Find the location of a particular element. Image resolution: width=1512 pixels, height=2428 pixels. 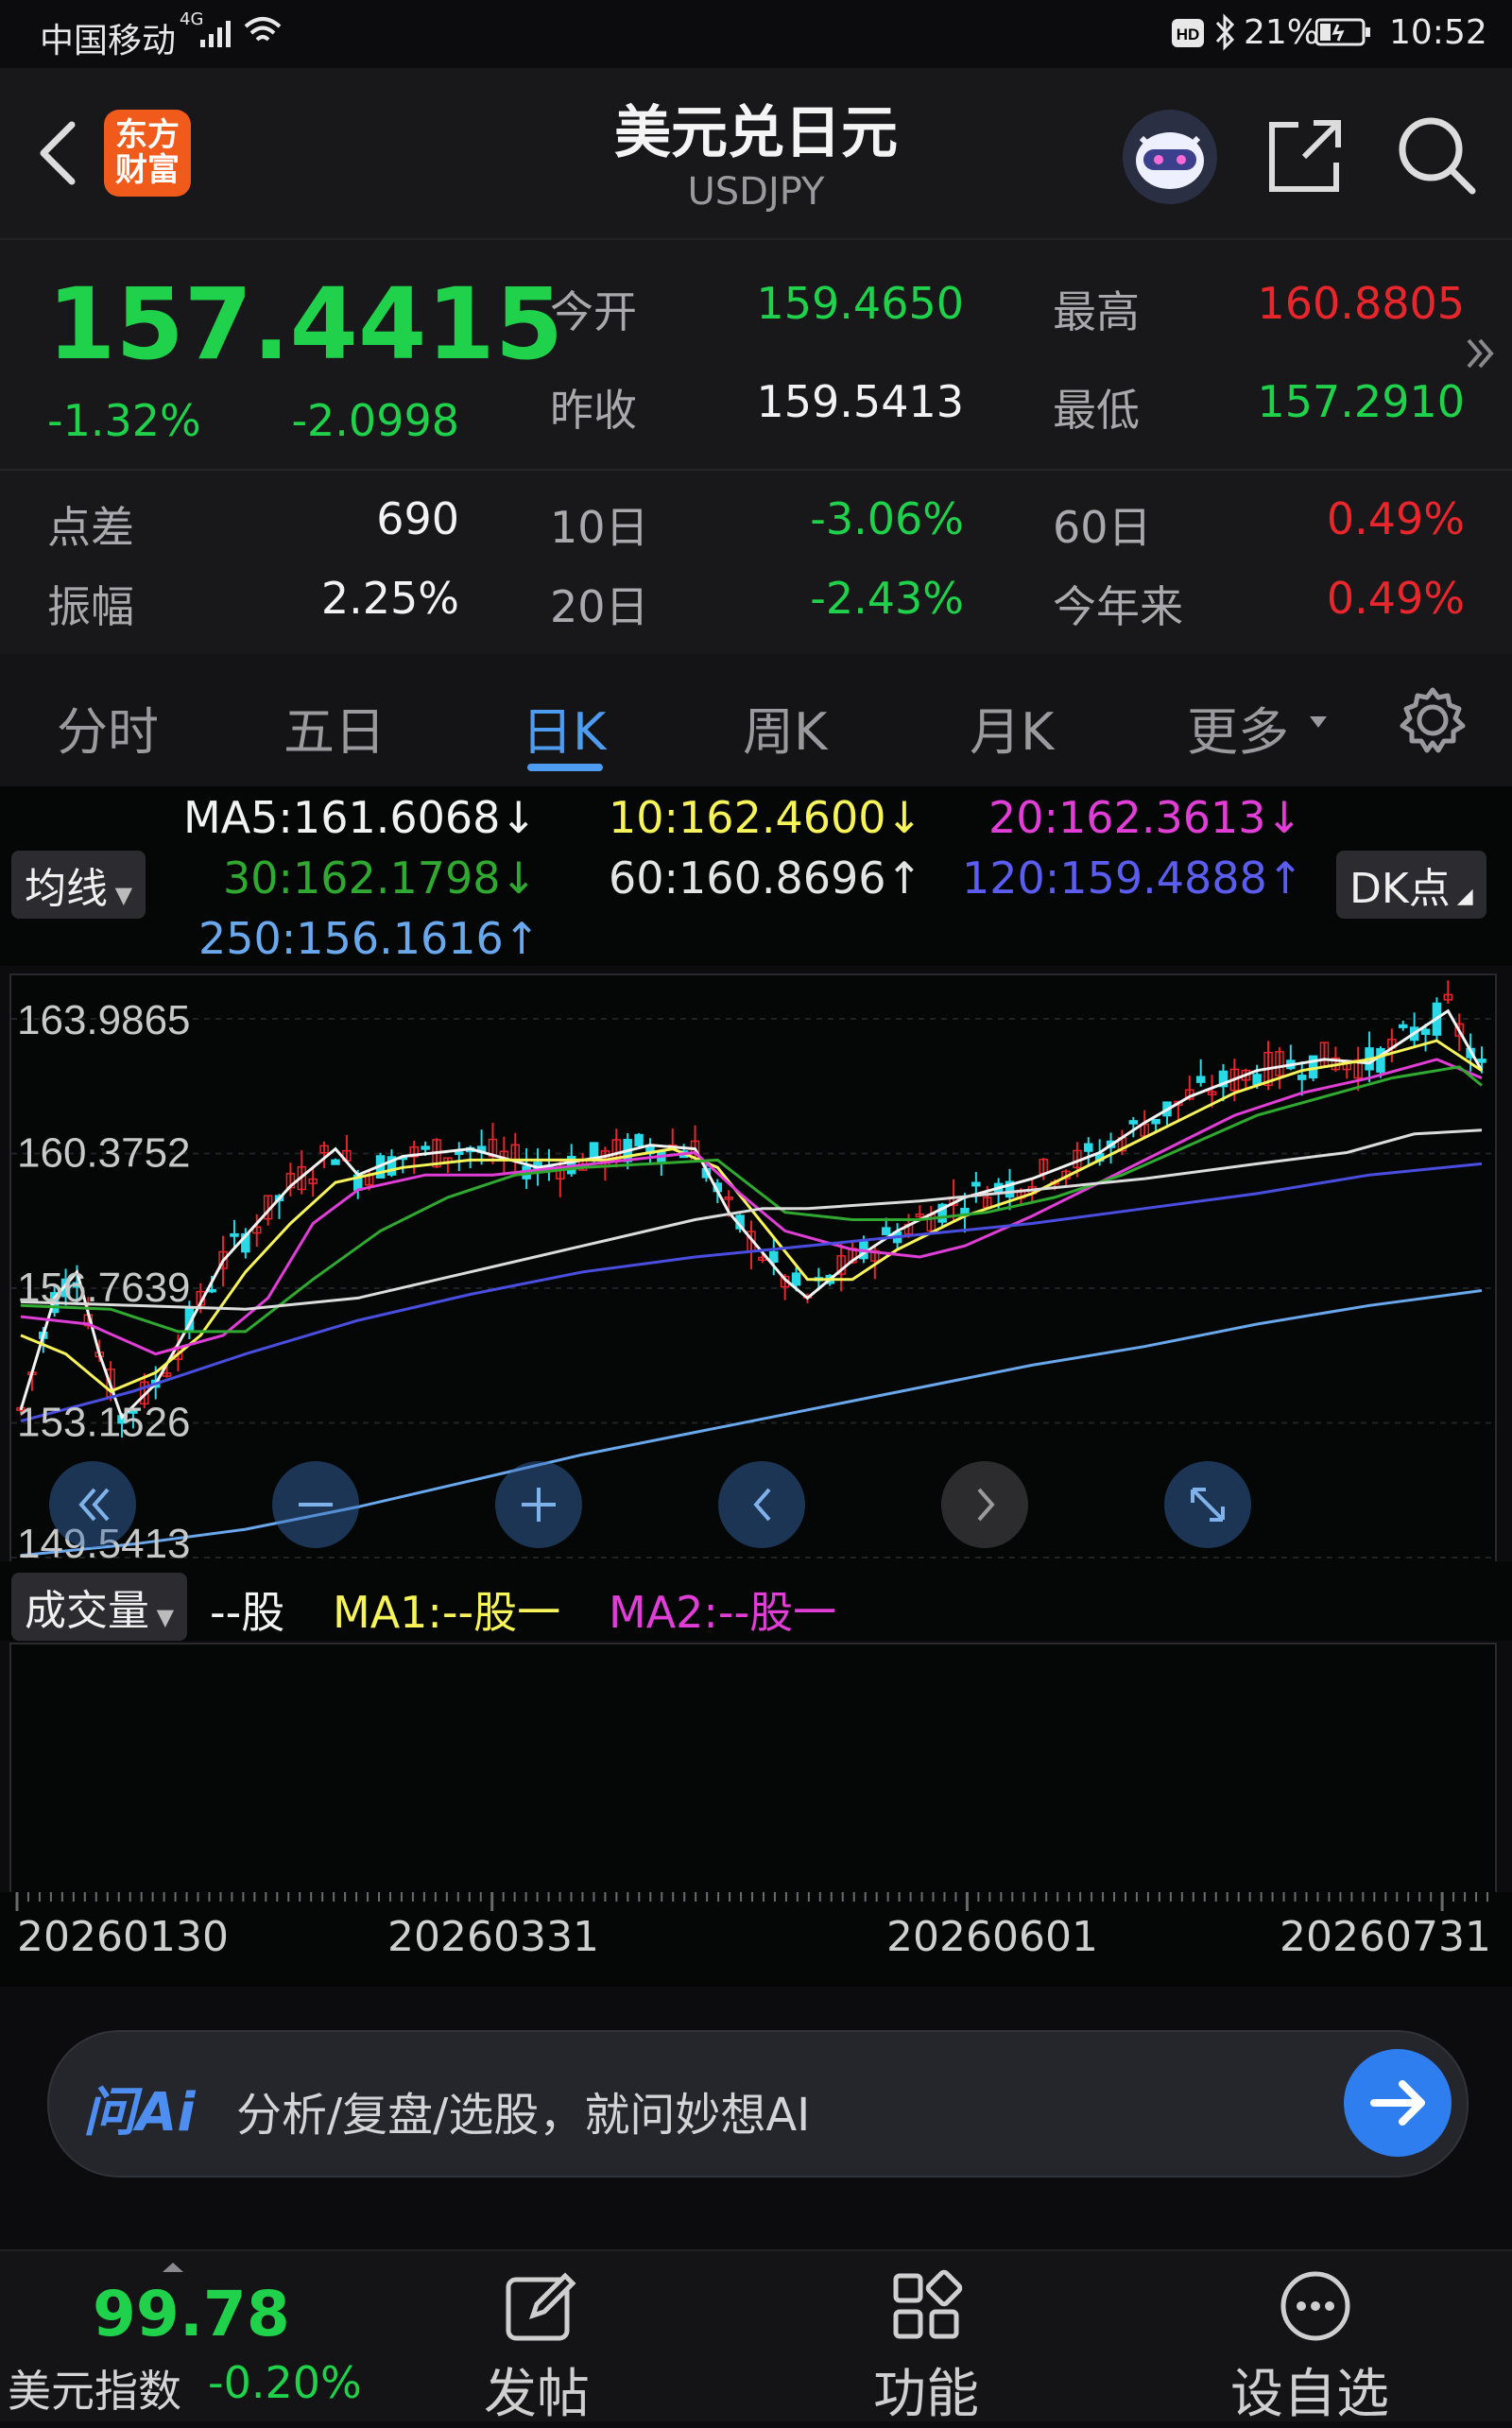

d10-label: 10日 is located at coordinates (599, 527).